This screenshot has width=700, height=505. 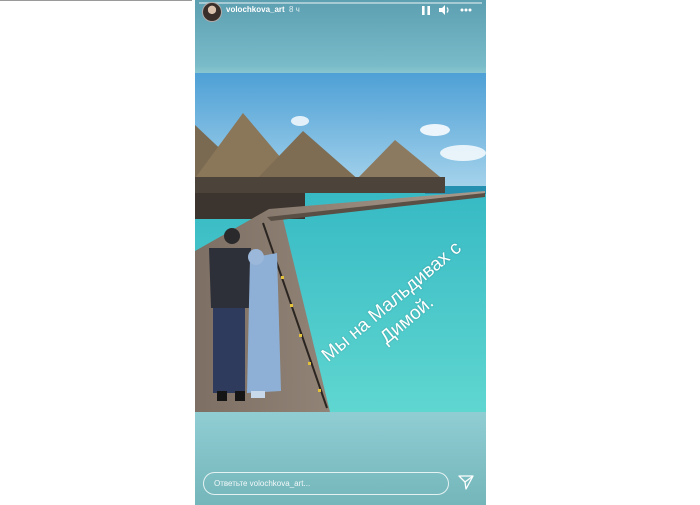 I want to click on send-button, so click(x=466, y=482).